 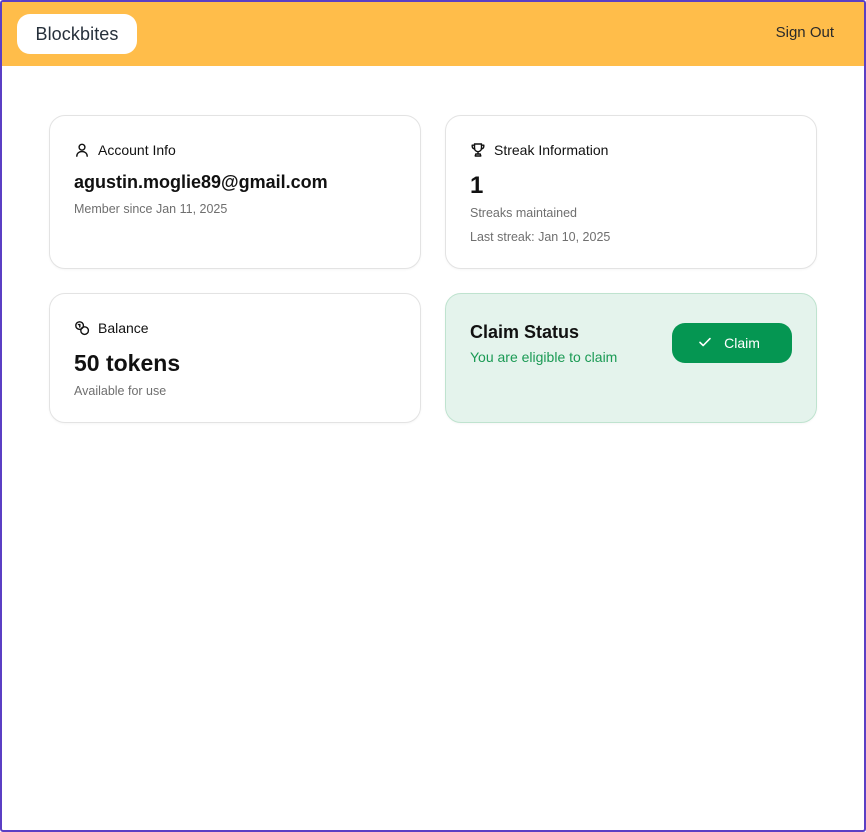 I want to click on account-info-header: Account Info, so click(x=125, y=150).